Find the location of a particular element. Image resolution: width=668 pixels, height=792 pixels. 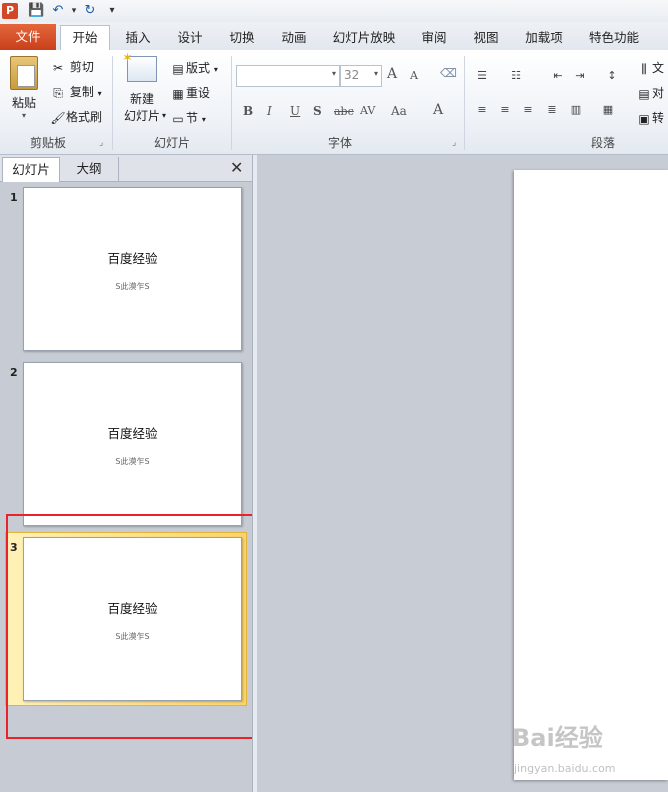

justify-icon: ≣ is located at coordinates (552, 110).